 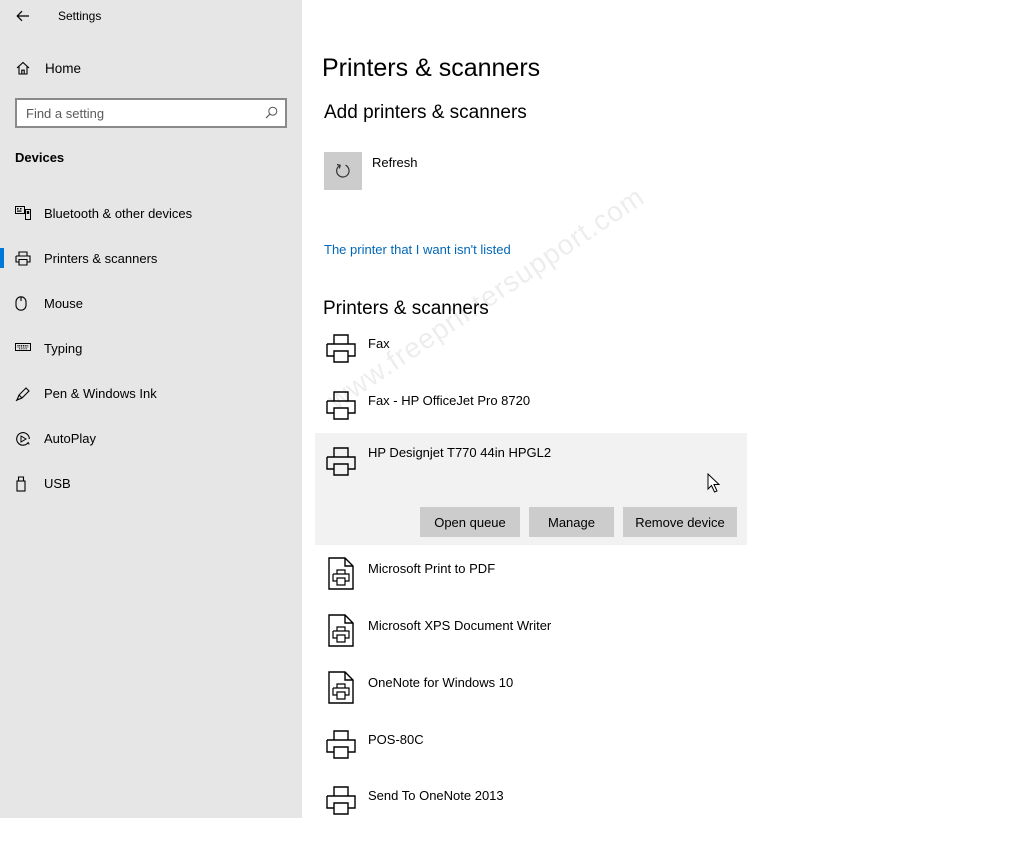 What do you see at coordinates (151, 69) in the screenshot?
I see `sidebar-item-home: Home` at bounding box center [151, 69].